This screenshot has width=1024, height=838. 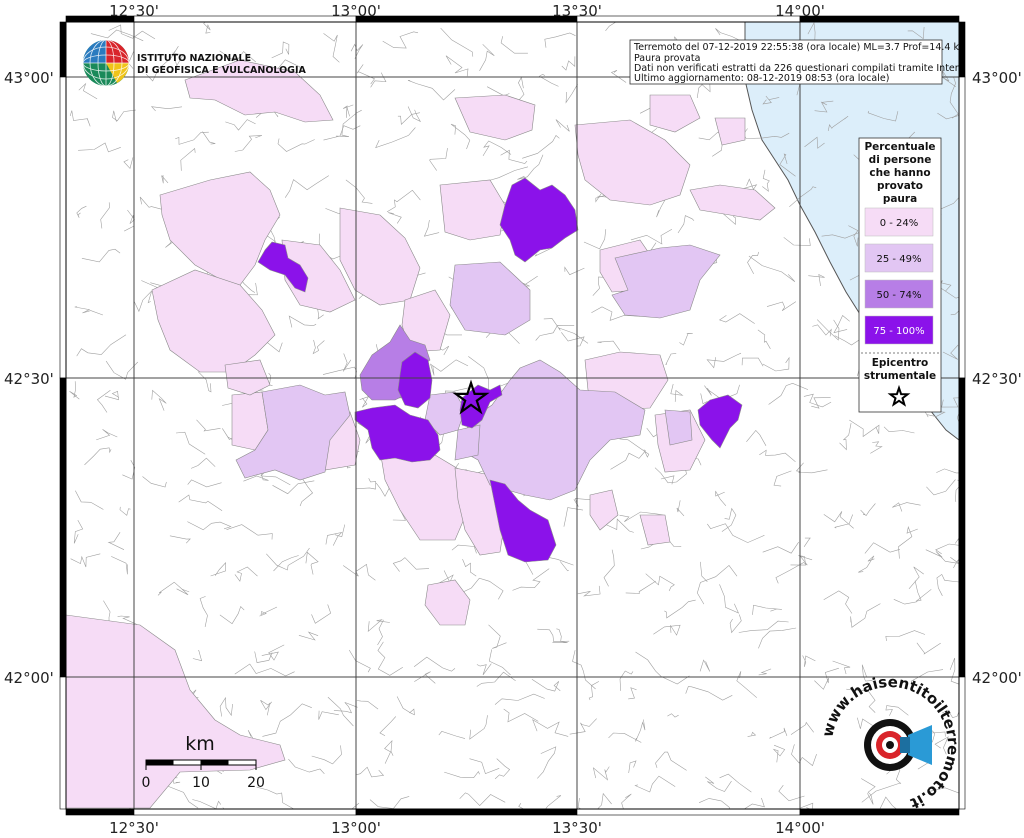 What do you see at coordinates (900, 160) in the screenshot?
I see `legend-title-line2: di persone` at bounding box center [900, 160].